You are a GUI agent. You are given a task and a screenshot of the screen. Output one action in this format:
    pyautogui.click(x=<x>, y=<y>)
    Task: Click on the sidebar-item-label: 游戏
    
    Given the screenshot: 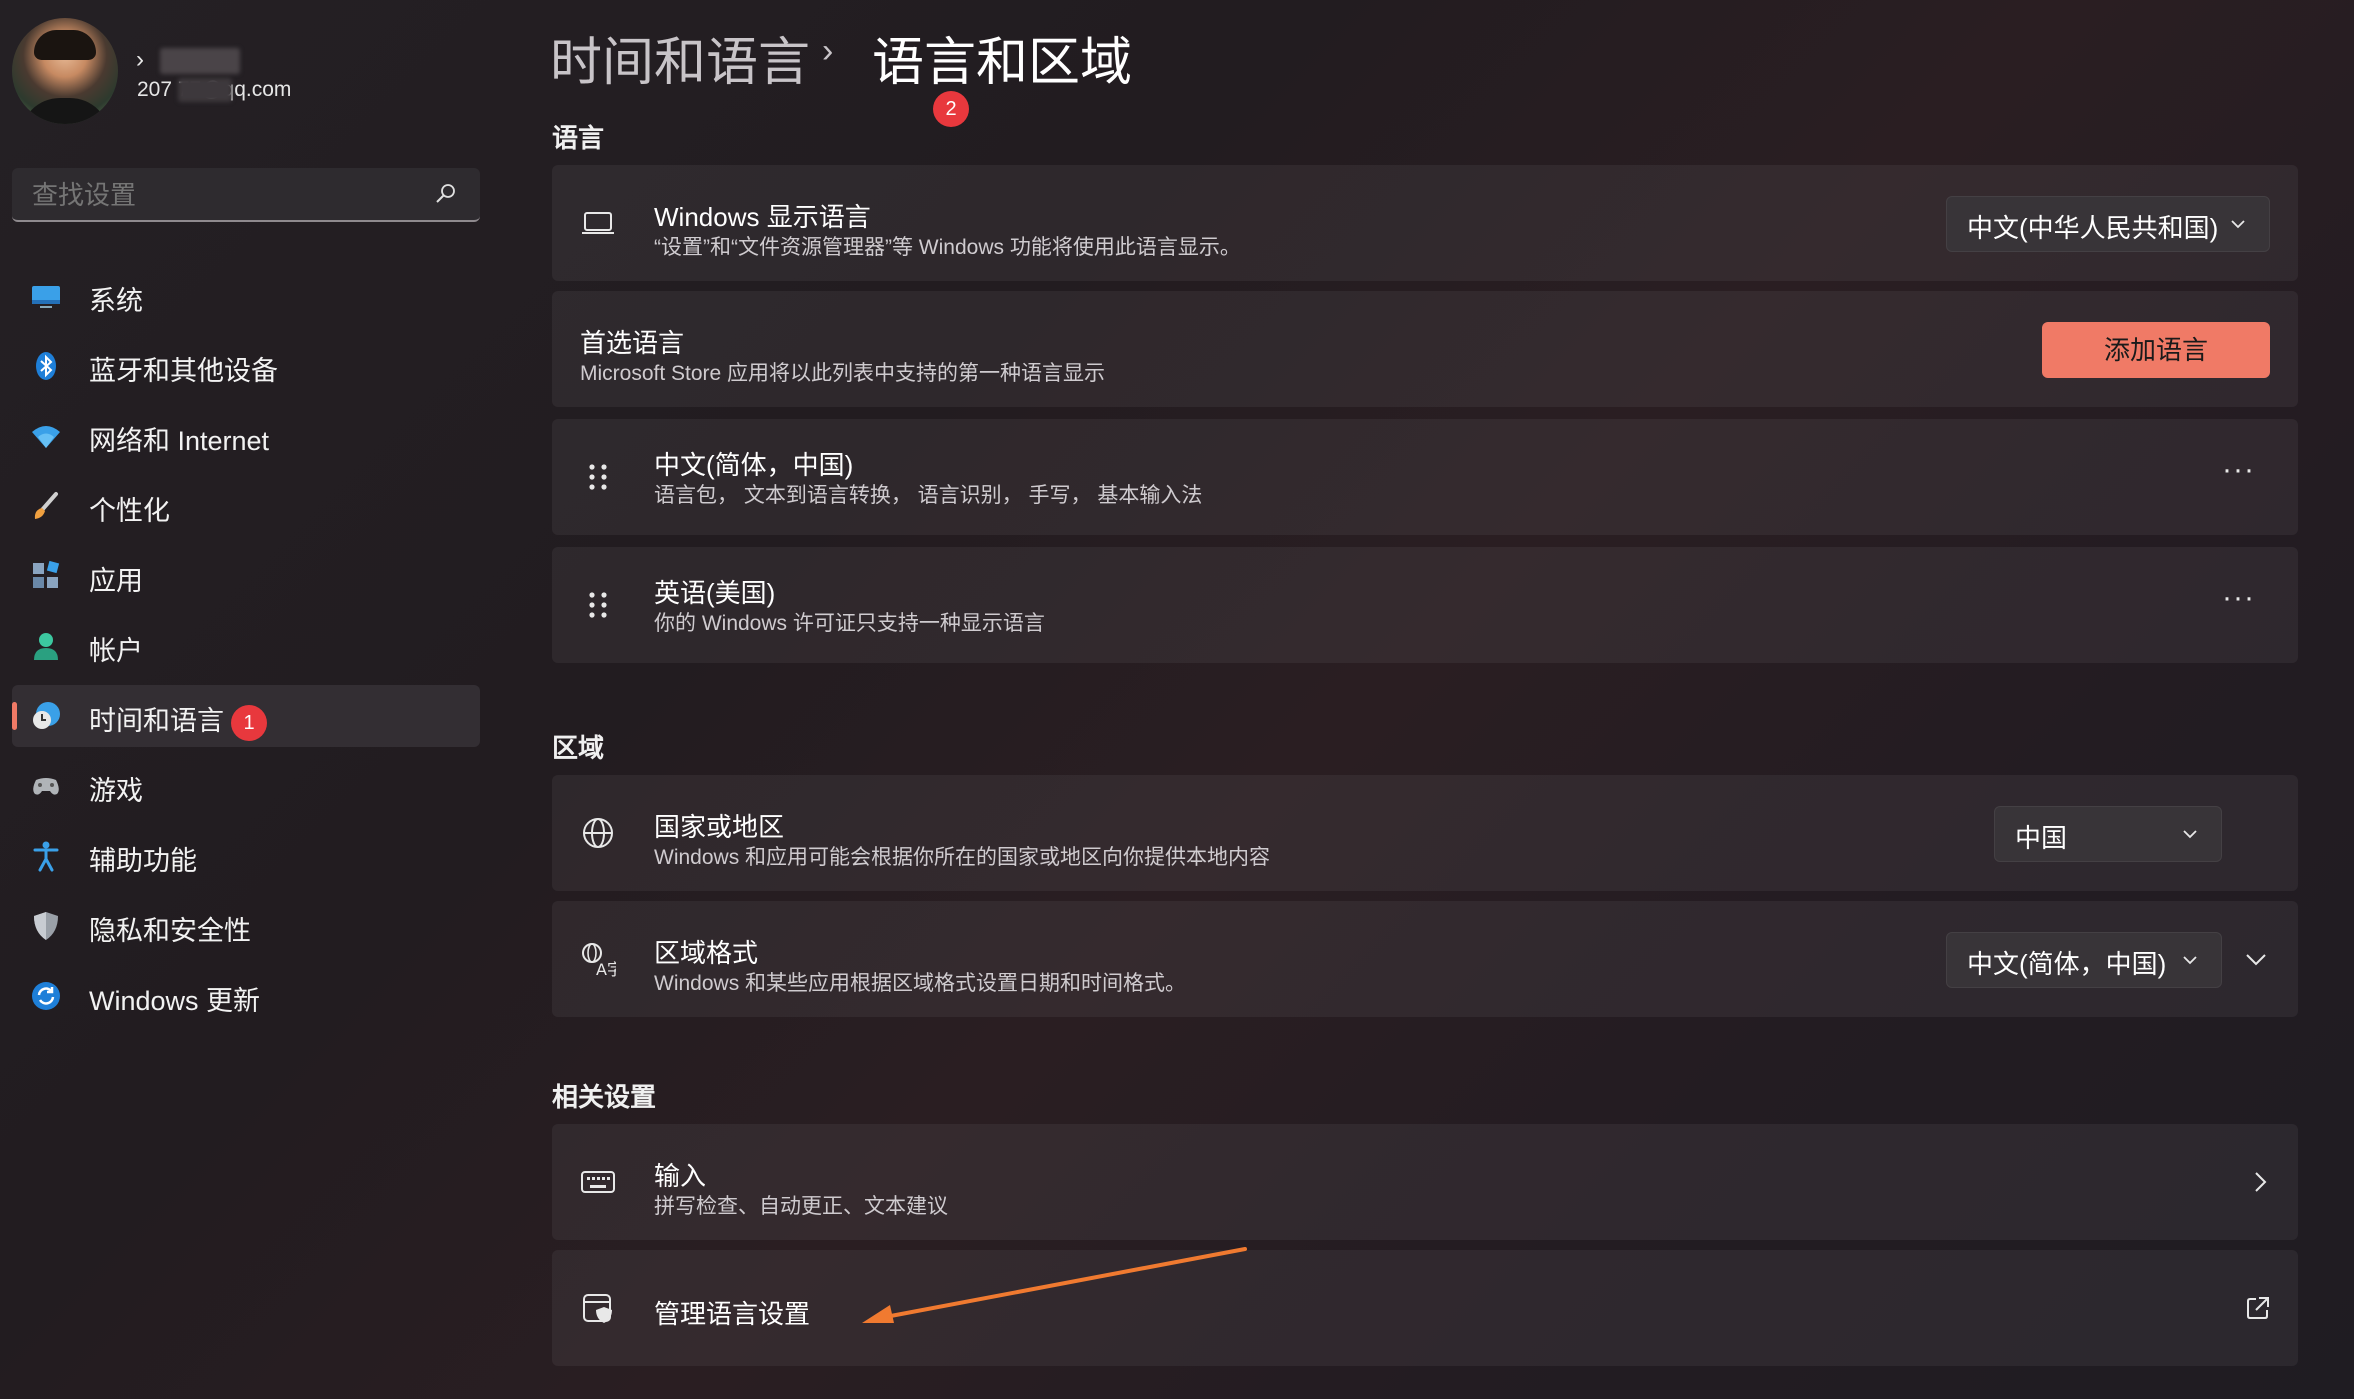 What is the action you would take?
    pyautogui.click(x=116, y=791)
    